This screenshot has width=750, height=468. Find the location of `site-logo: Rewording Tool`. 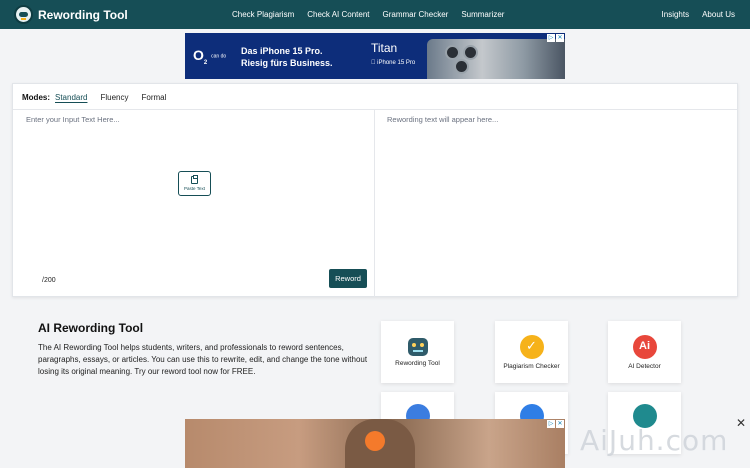

site-logo: Rewording Tool is located at coordinates (71, 14).